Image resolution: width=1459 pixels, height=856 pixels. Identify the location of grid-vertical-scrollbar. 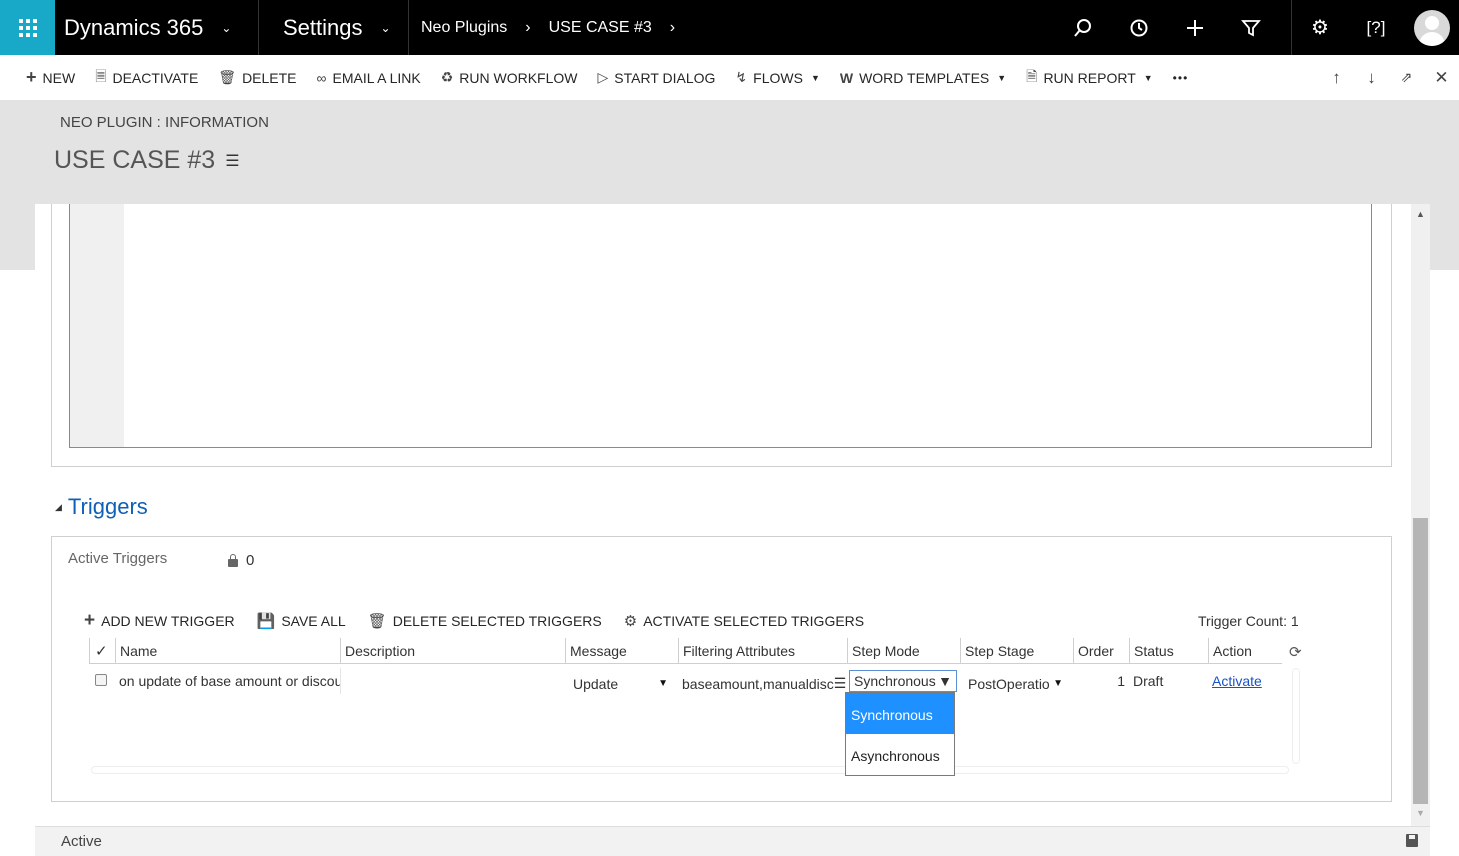
(1296, 716).